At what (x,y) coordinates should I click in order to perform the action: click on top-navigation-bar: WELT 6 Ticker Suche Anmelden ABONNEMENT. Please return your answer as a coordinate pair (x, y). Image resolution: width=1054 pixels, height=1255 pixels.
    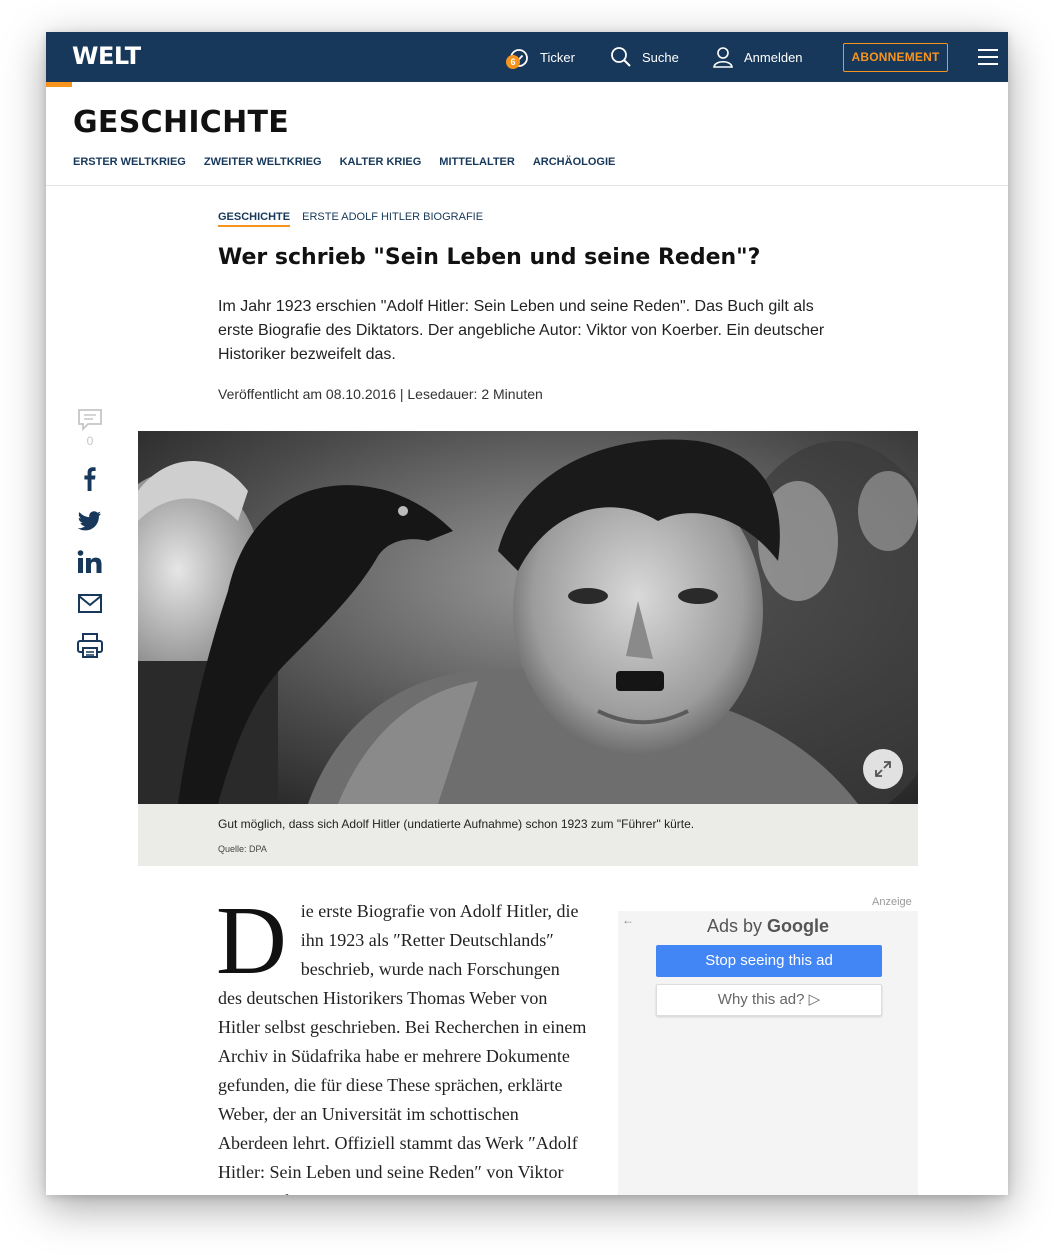
    Looking at the image, I should click on (527, 57).